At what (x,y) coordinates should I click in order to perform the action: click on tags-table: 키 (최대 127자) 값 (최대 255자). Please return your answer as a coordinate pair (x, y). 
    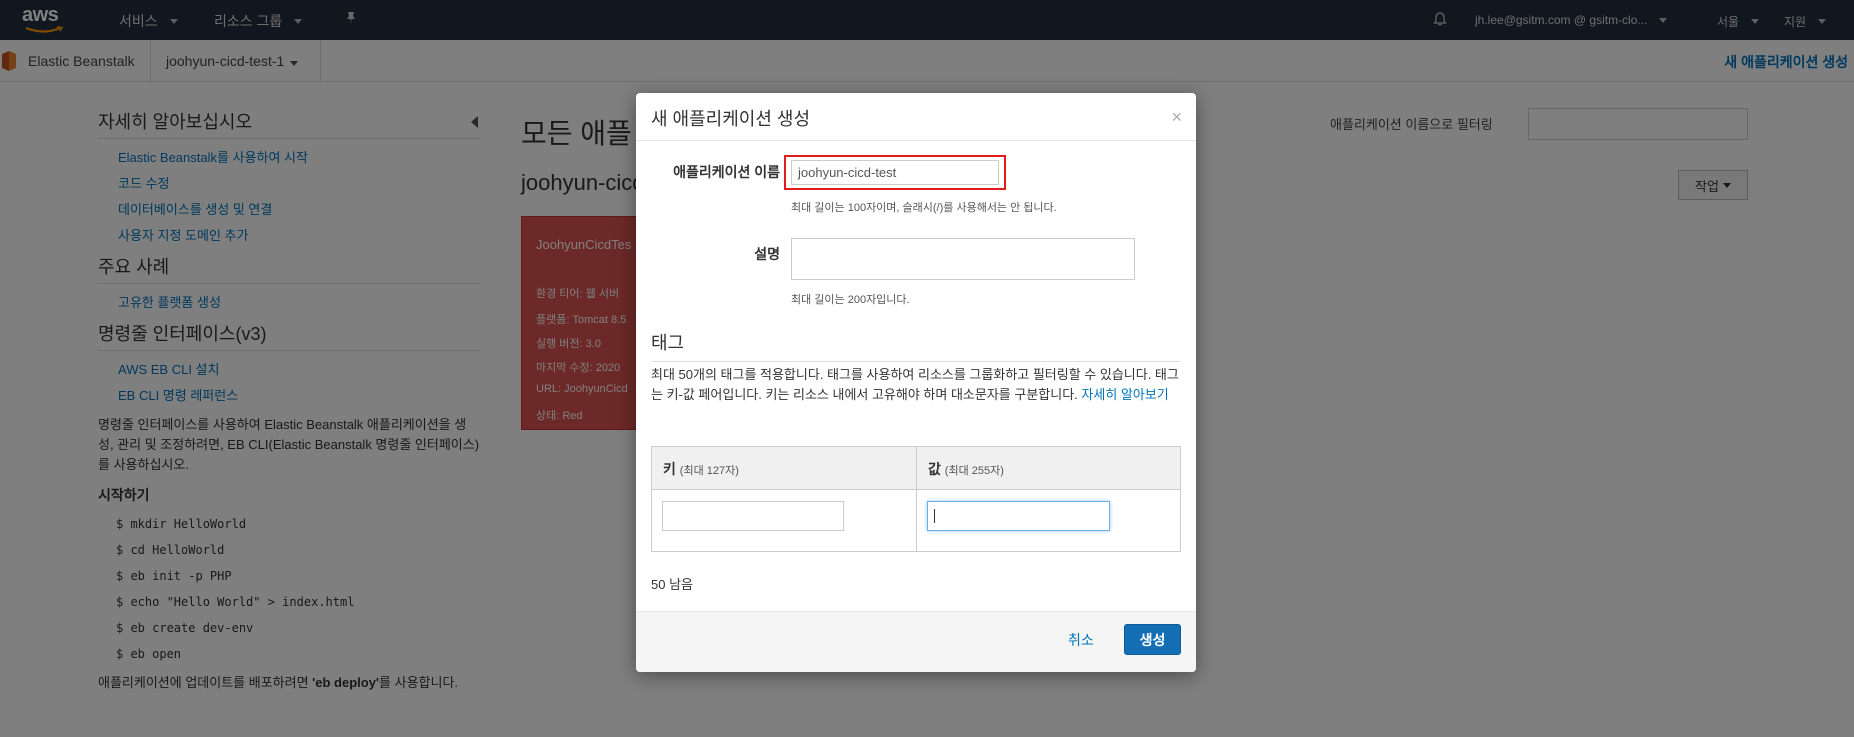
    Looking at the image, I should click on (916, 499).